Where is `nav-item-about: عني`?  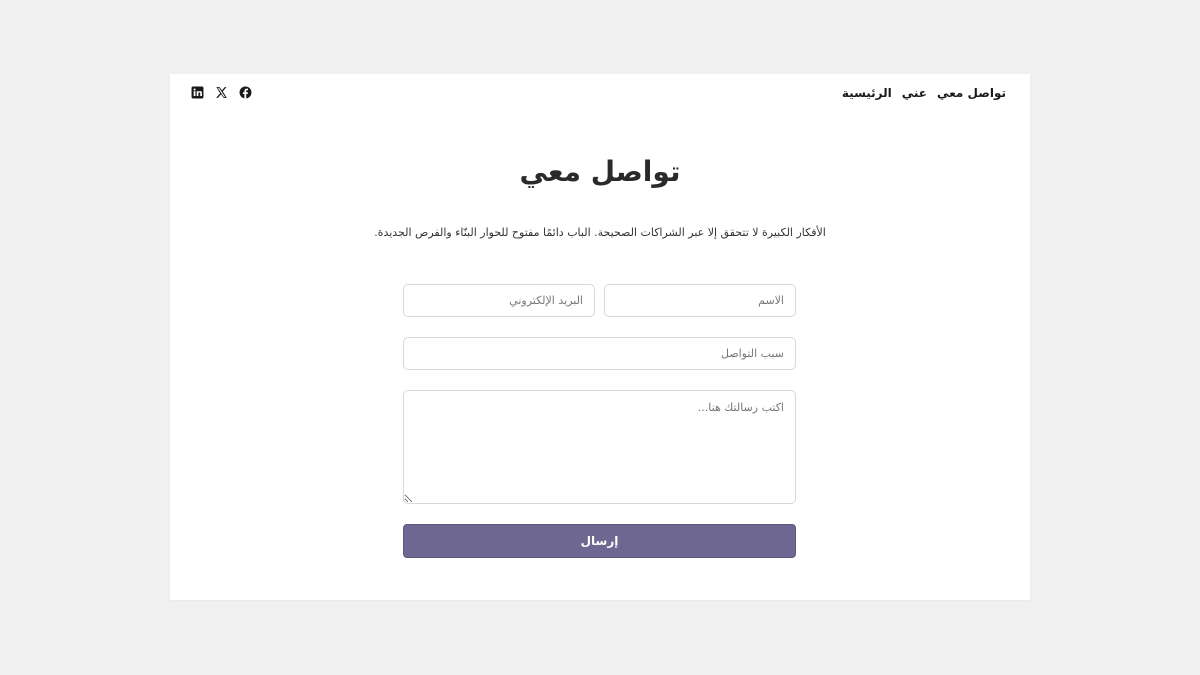
nav-item-about: عني is located at coordinates (914, 93).